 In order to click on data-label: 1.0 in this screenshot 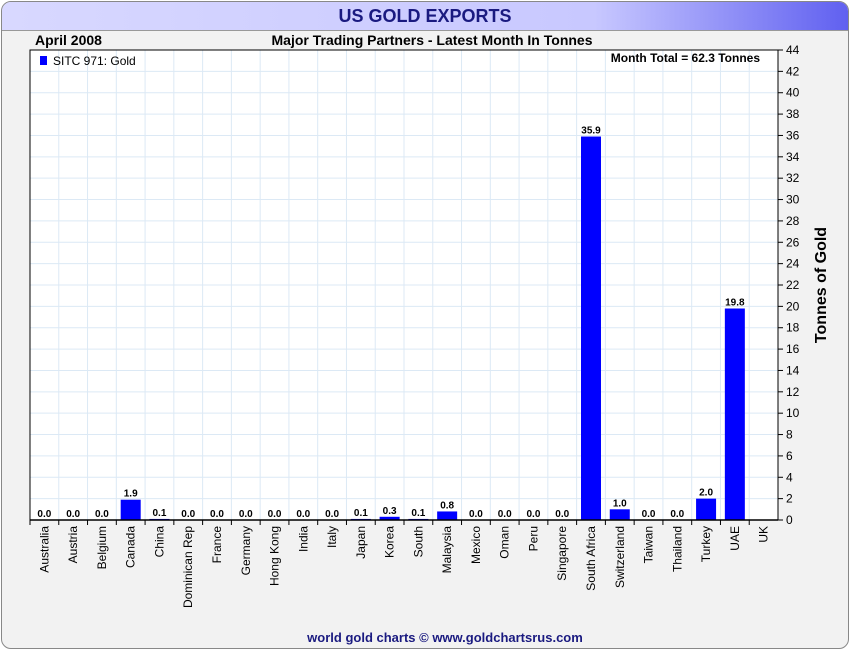, I will do `click(620, 503)`.